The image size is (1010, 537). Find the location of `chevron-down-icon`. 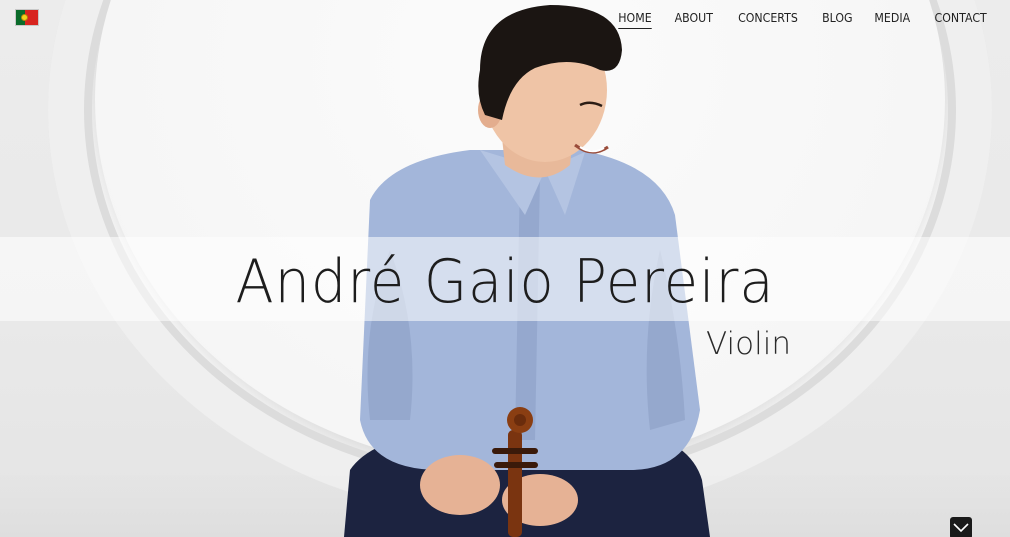

chevron-down-icon is located at coordinates (961, 528).